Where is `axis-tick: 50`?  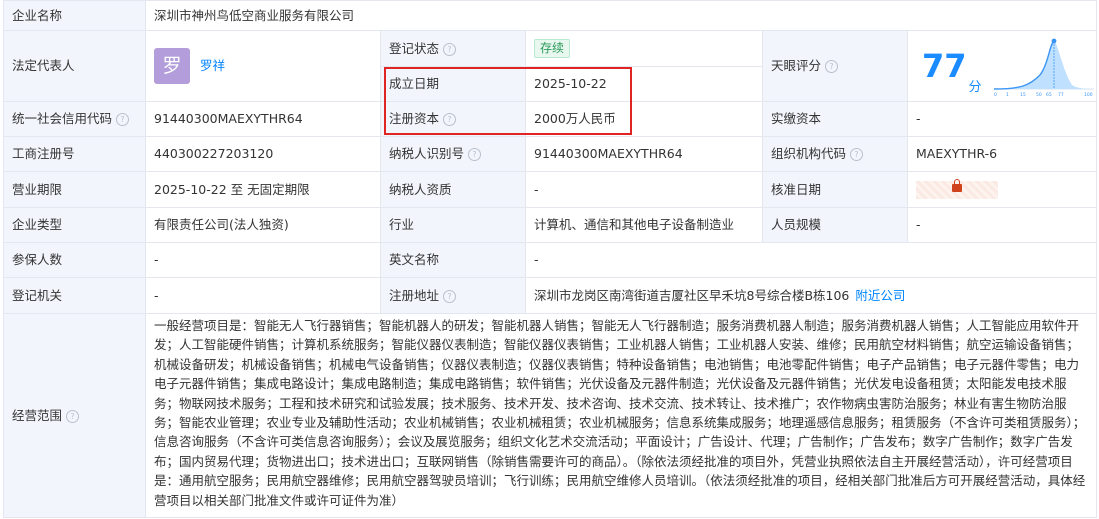
axis-tick: 50 is located at coordinates (1039, 94).